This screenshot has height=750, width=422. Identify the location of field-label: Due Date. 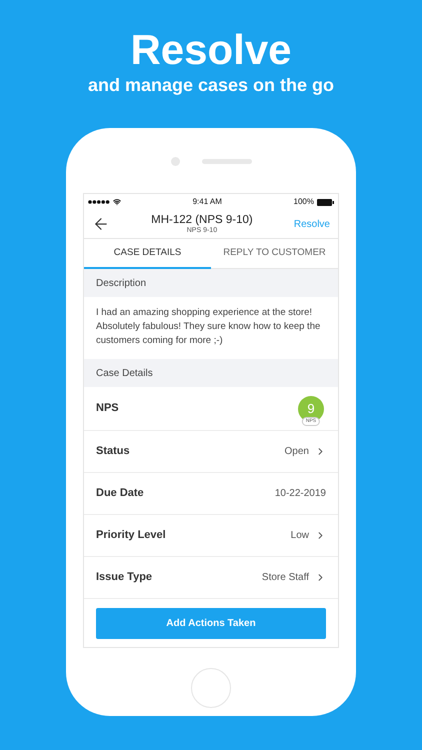
(120, 494).